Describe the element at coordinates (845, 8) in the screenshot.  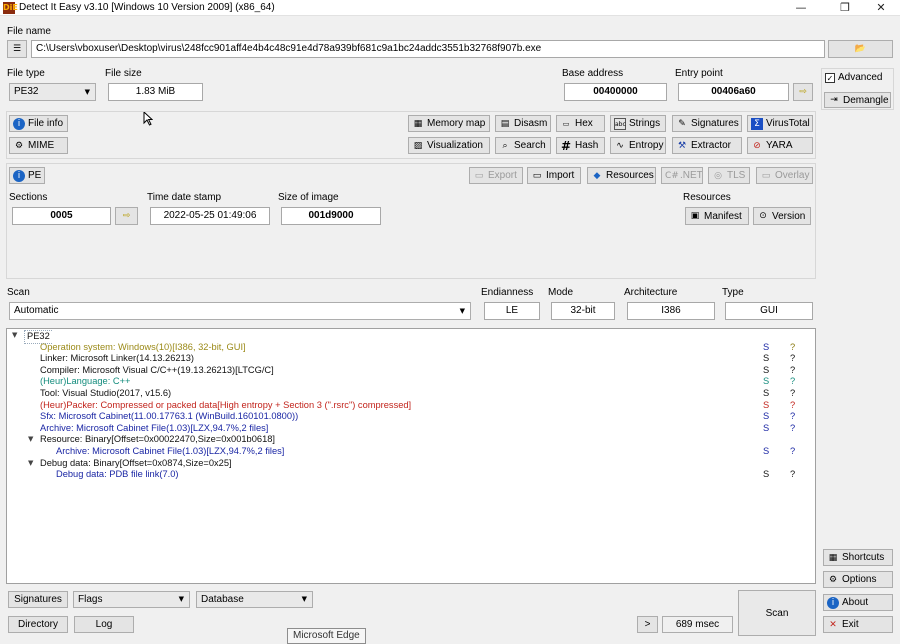
I see `restore-button: ❐` at that location.